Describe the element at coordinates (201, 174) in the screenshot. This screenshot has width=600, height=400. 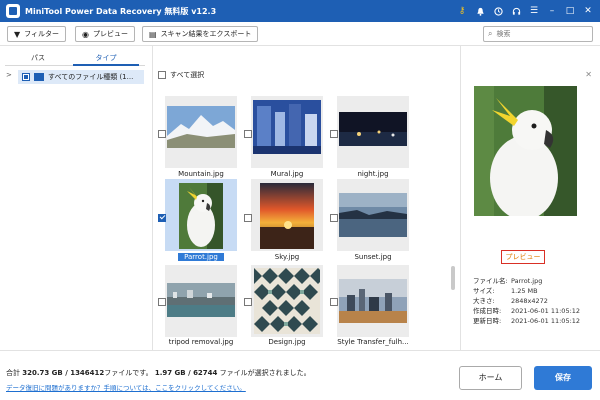
I see `file-name: Mountain.jpg` at that location.